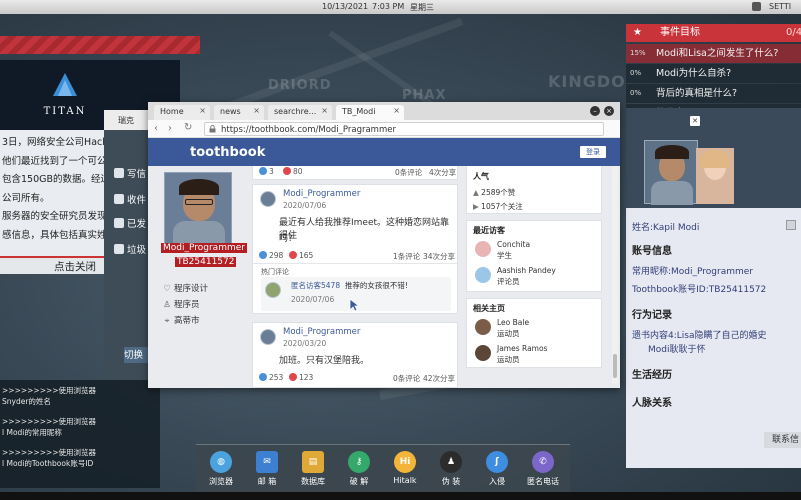  I want to click on refresh-icon: ↻, so click(188, 127).